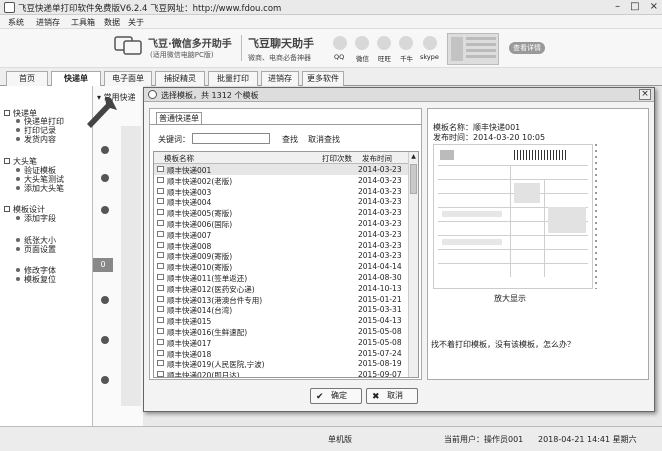 The width and height of the screenshot is (662, 451). Describe the element at coordinates (281, 180) in the screenshot. I see `table-row: 顺丰快递002(老版) 2014-03-23` at that location.